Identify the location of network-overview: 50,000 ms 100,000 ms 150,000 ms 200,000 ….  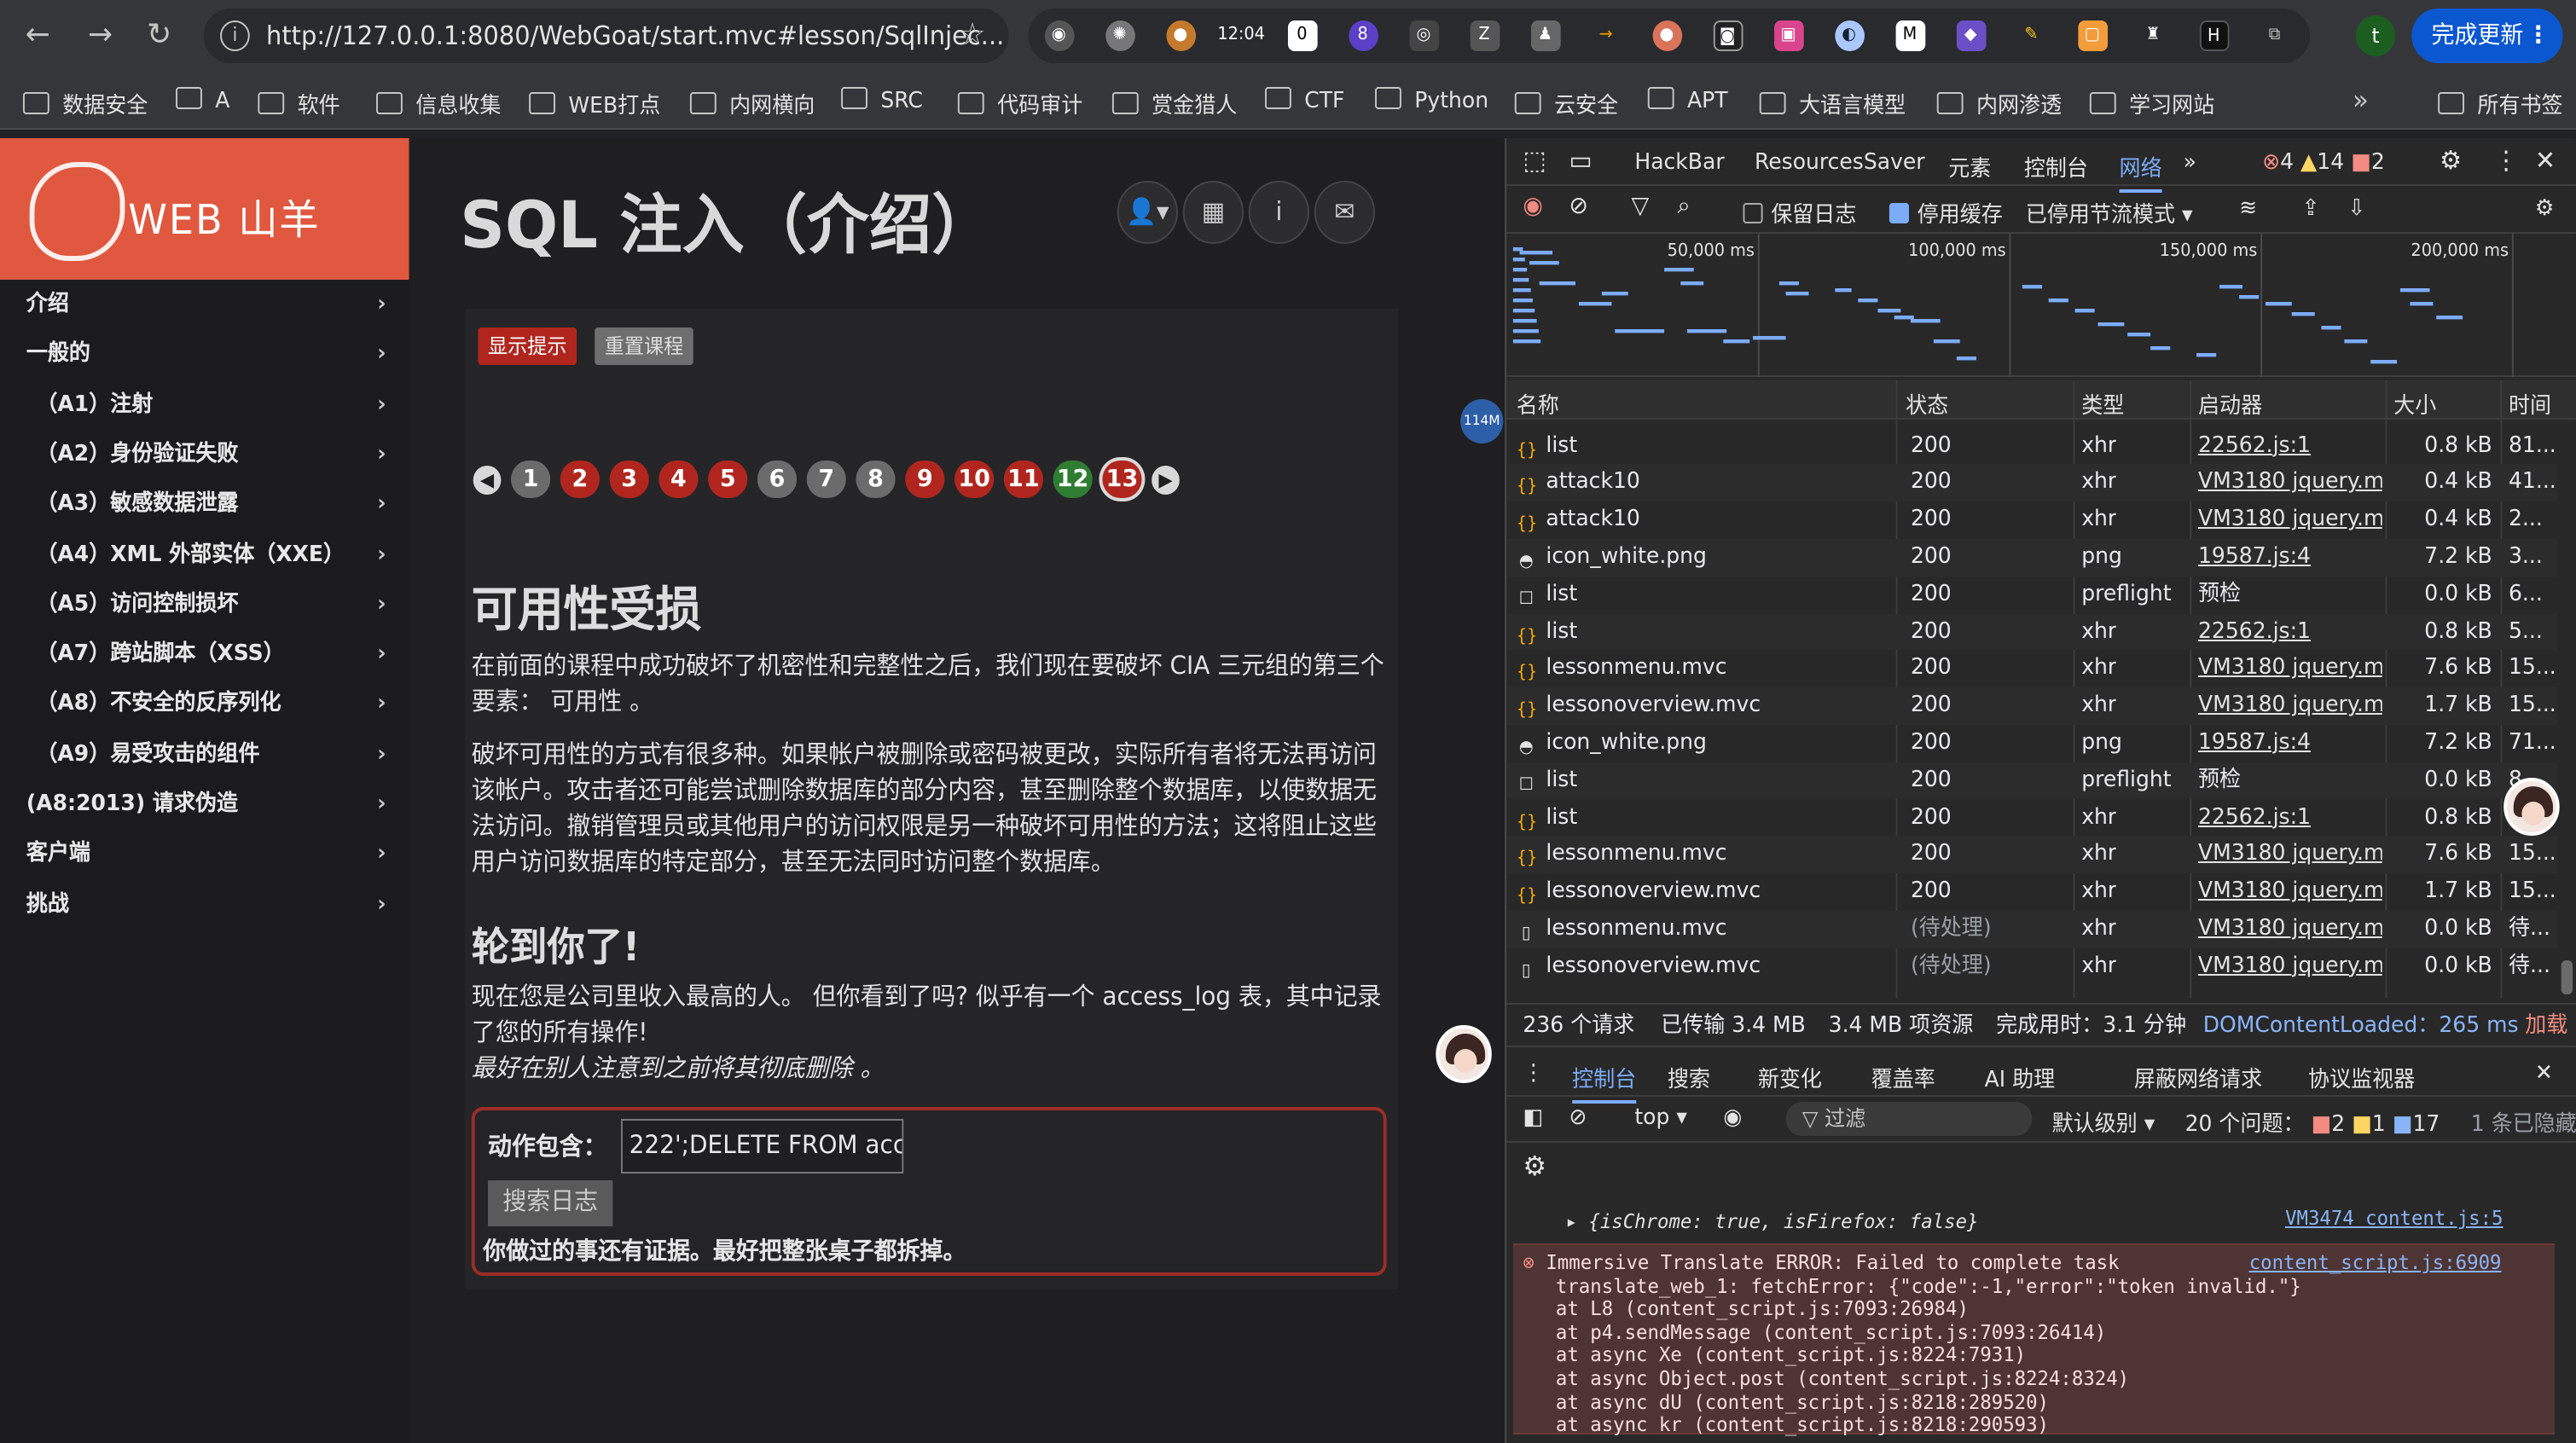
(2041, 305).